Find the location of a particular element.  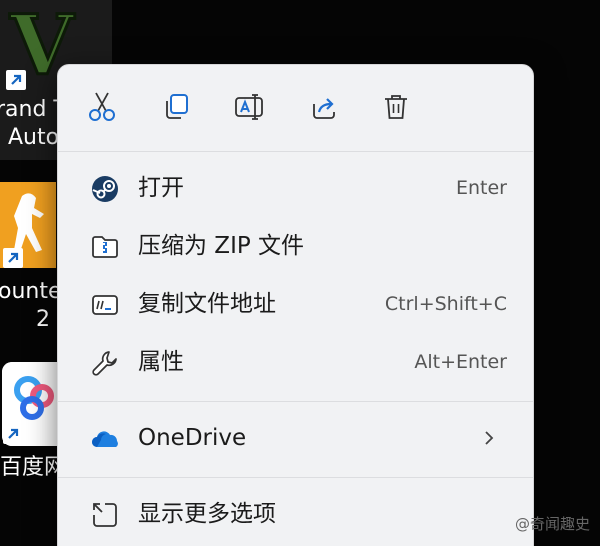

zip-folder-icon is located at coordinates (105, 247).